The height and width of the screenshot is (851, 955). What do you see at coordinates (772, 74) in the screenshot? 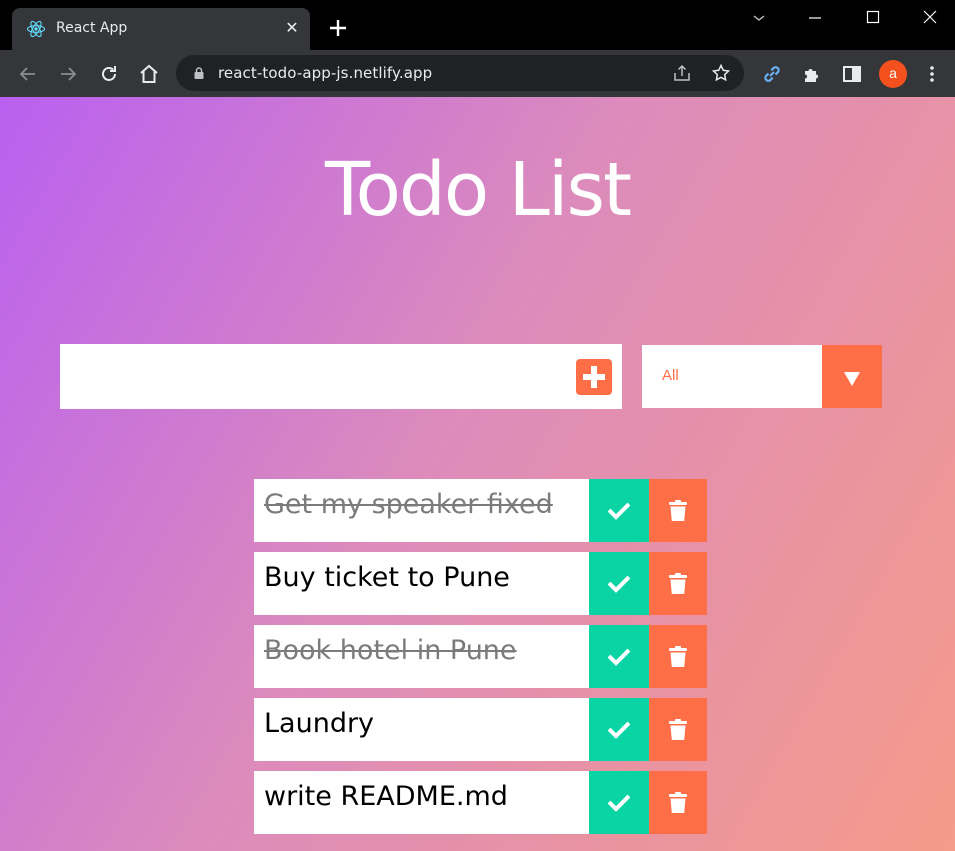
I see `link-extension-icon` at bounding box center [772, 74].